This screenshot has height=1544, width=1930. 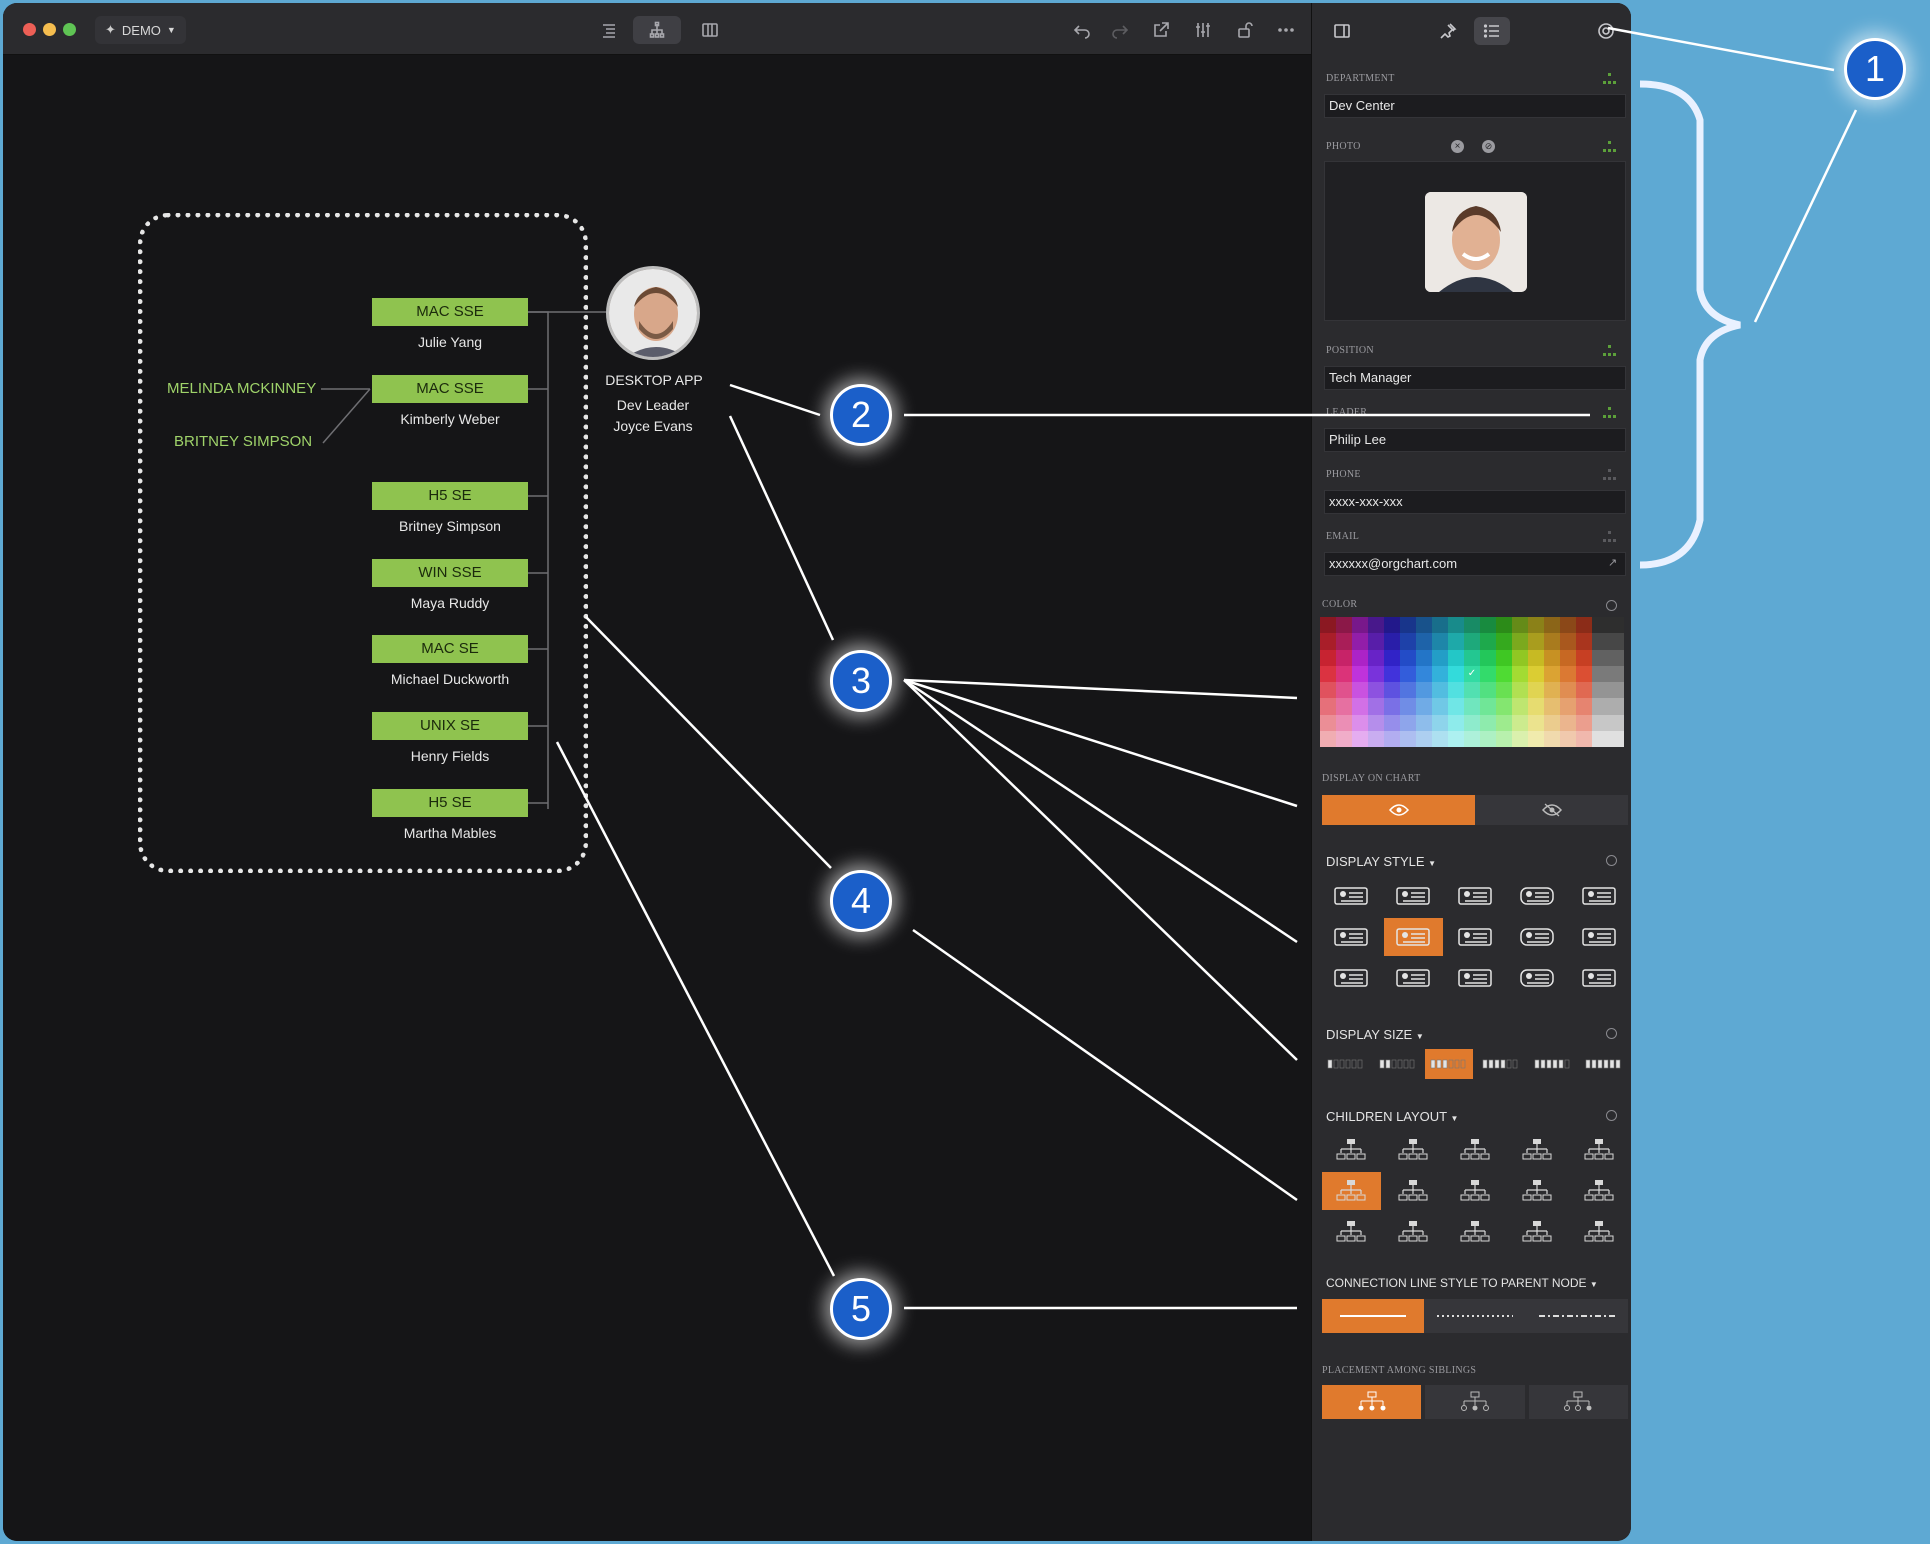 What do you see at coordinates (1342, 31) in the screenshot?
I see `toggle-sidebar-button` at bounding box center [1342, 31].